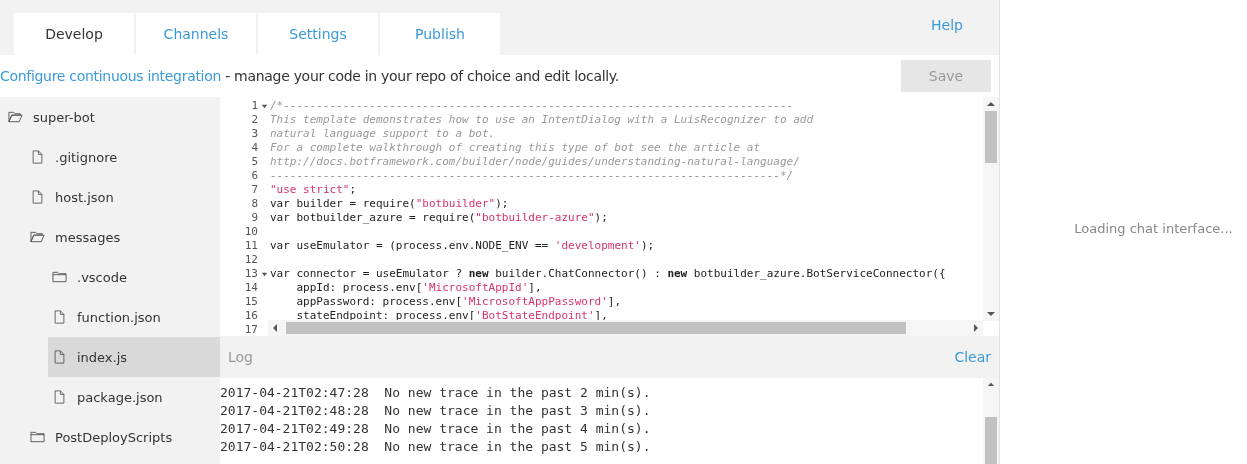 This screenshot has height=464, width=1247. What do you see at coordinates (418, 288) in the screenshot?
I see `code-line: appId: process.env['MicrosoftAppId'],` at bounding box center [418, 288].